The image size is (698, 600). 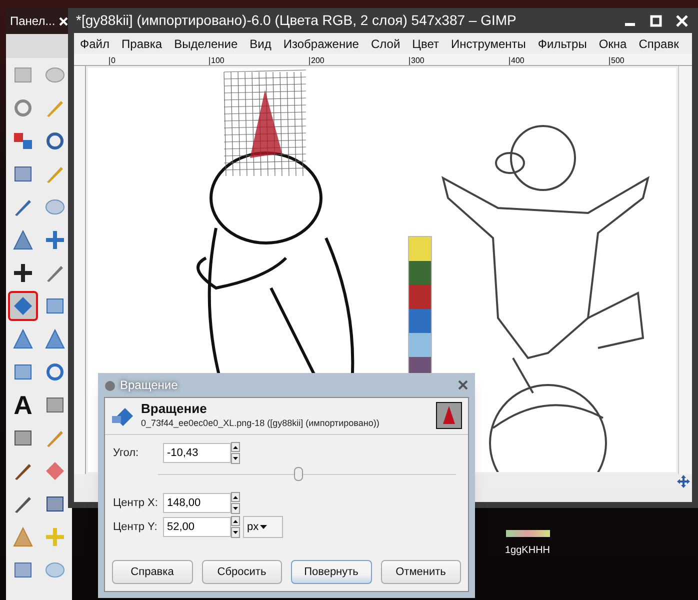 What do you see at coordinates (260, 423) in the screenshot?
I see `dialog-subtitle: 0_73f44_ee0ec0e0_XL.png-18 ([gy88kii] (импортировано))` at bounding box center [260, 423].